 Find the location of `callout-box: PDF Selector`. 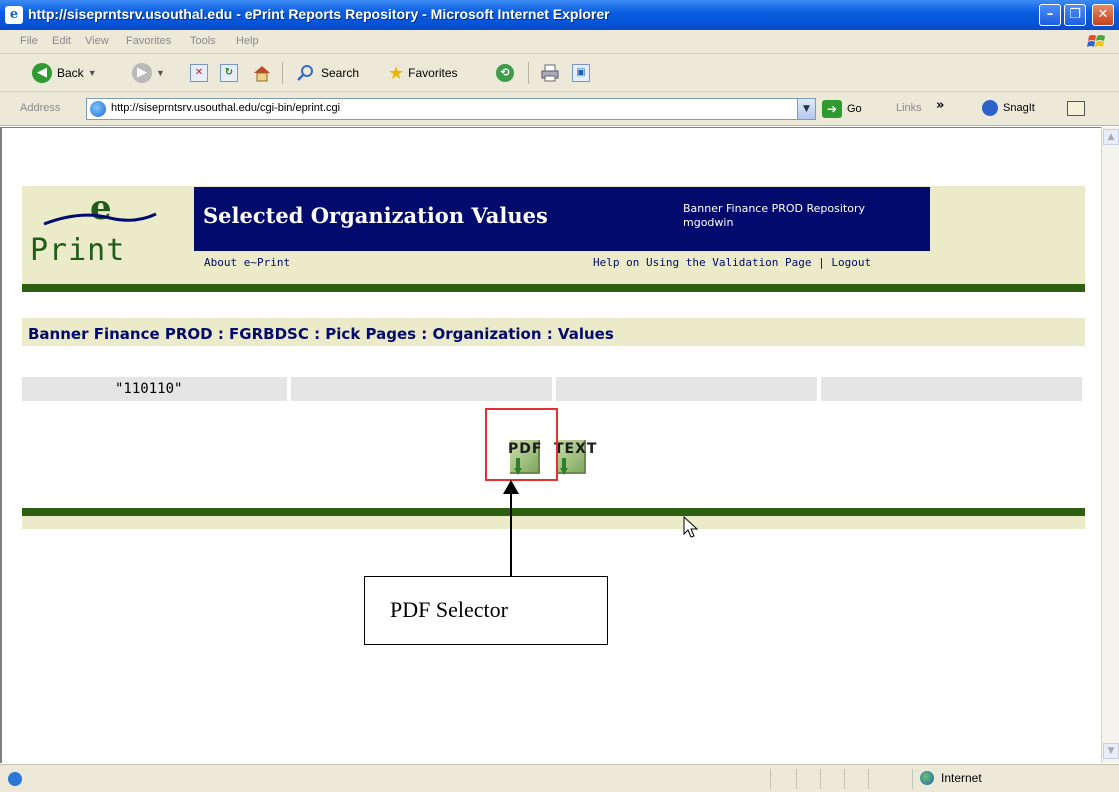

callout-box: PDF Selector is located at coordinates (486, 610).